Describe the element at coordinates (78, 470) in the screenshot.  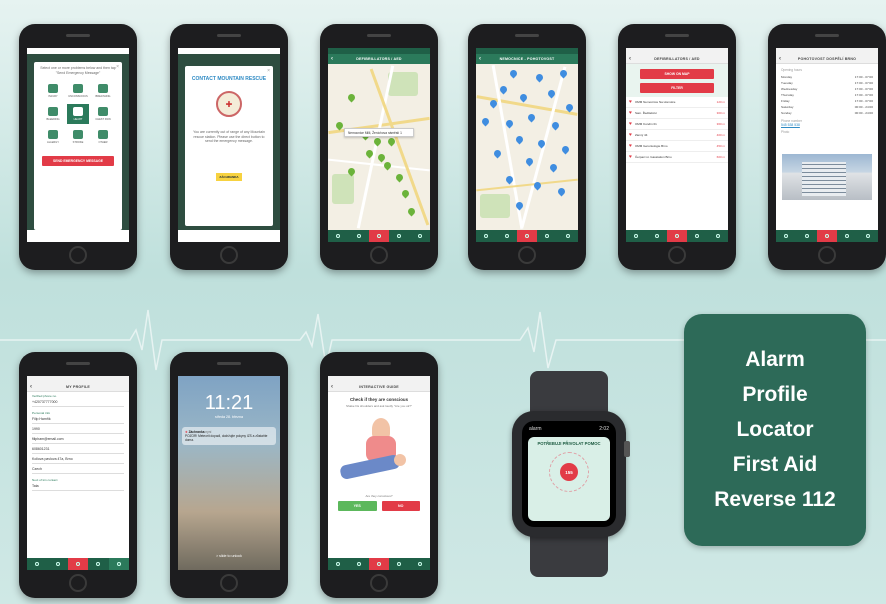
I see `language-select: Czech` at that location.